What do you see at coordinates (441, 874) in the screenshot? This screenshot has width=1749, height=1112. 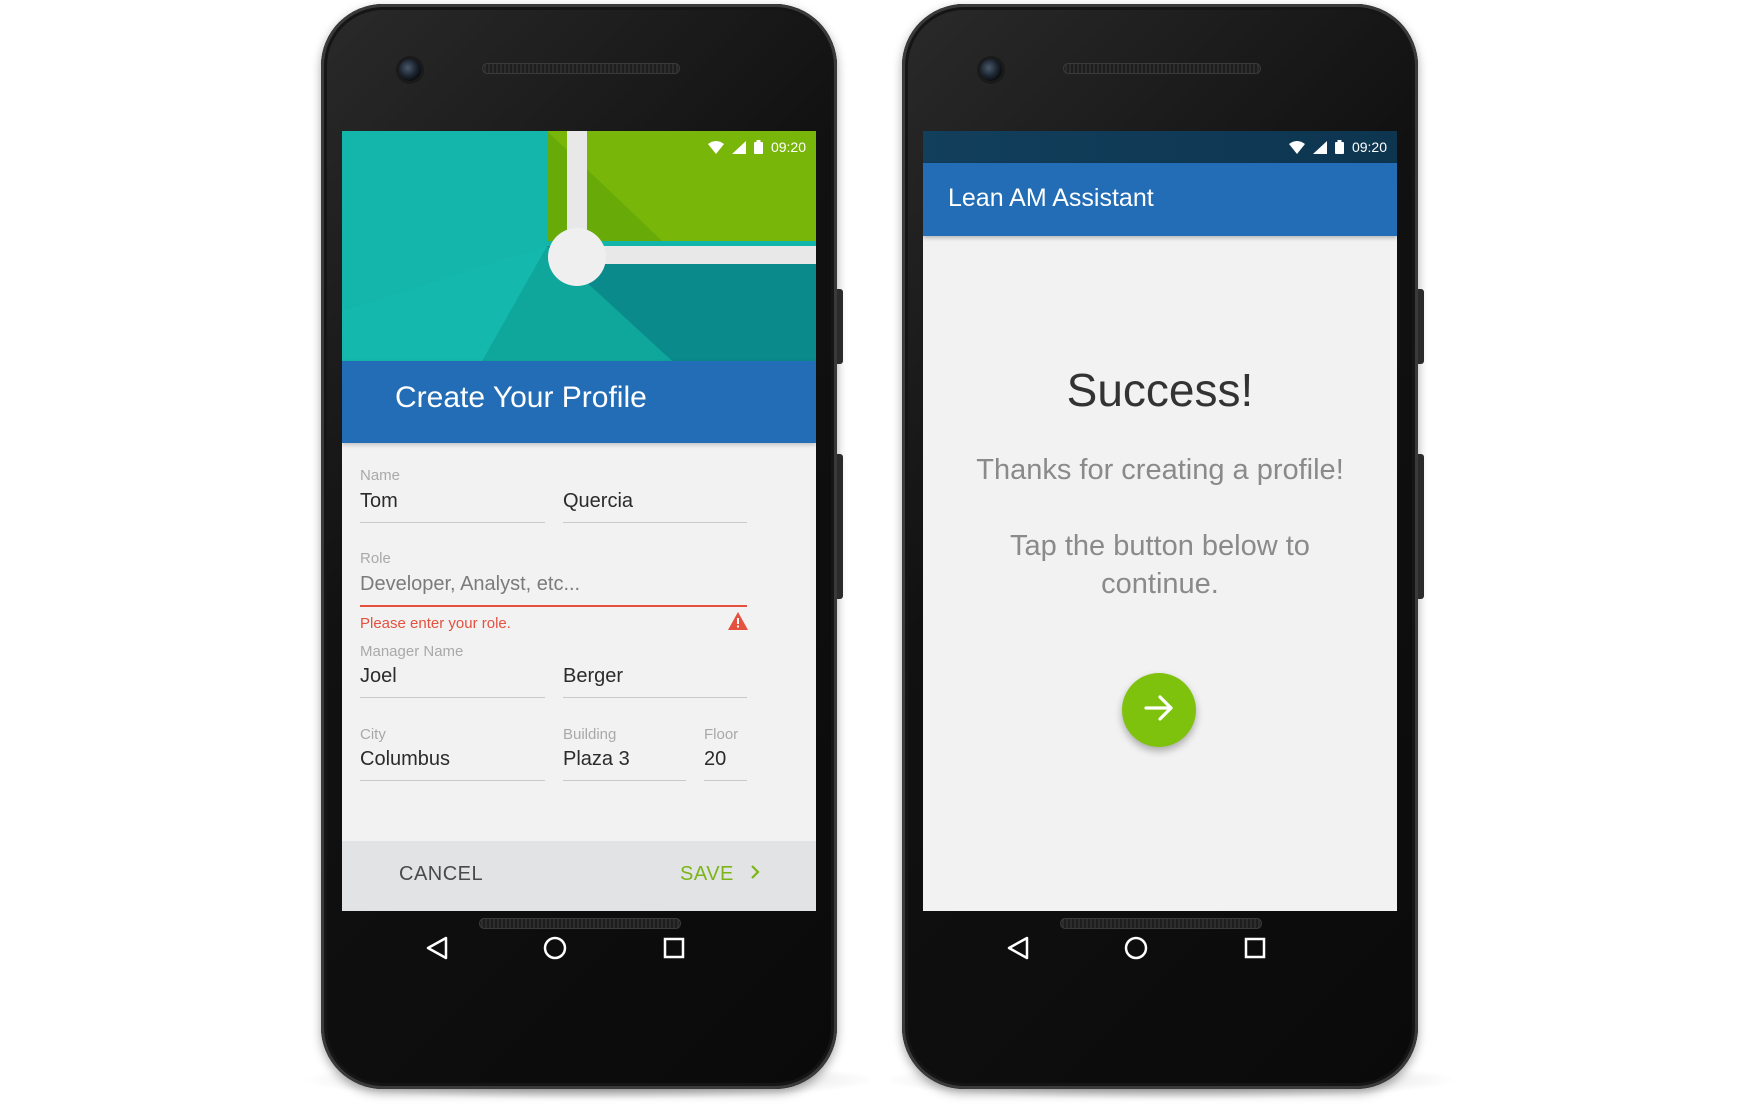 I see `cancel-button: CANCEL` at bounding box center [441, 874].